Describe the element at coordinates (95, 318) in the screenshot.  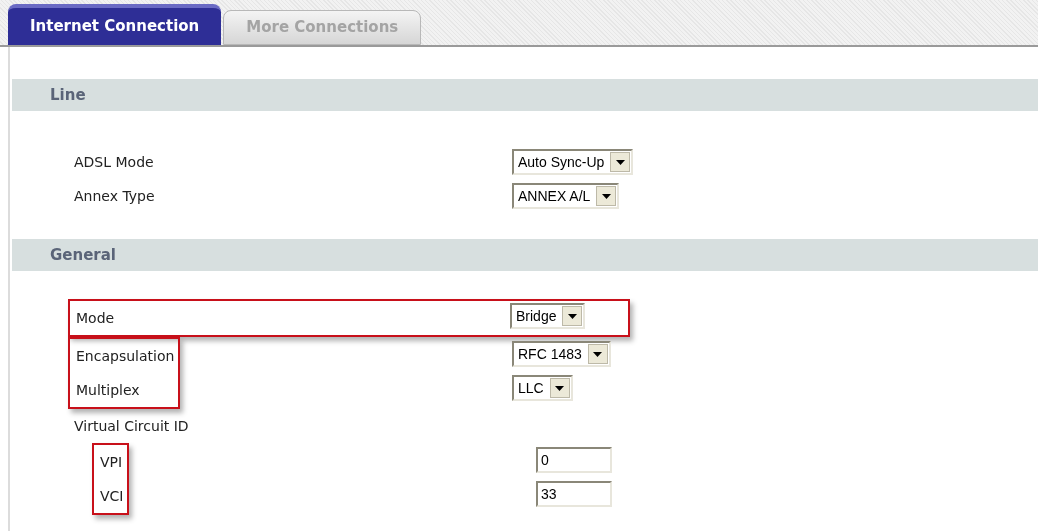
I see `field-label: Mode` at that location.